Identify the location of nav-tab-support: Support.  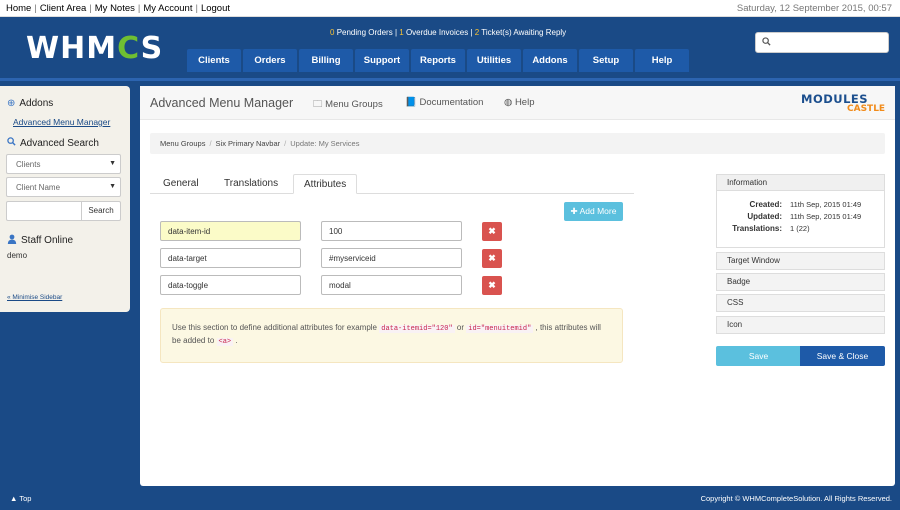
(382, 60).